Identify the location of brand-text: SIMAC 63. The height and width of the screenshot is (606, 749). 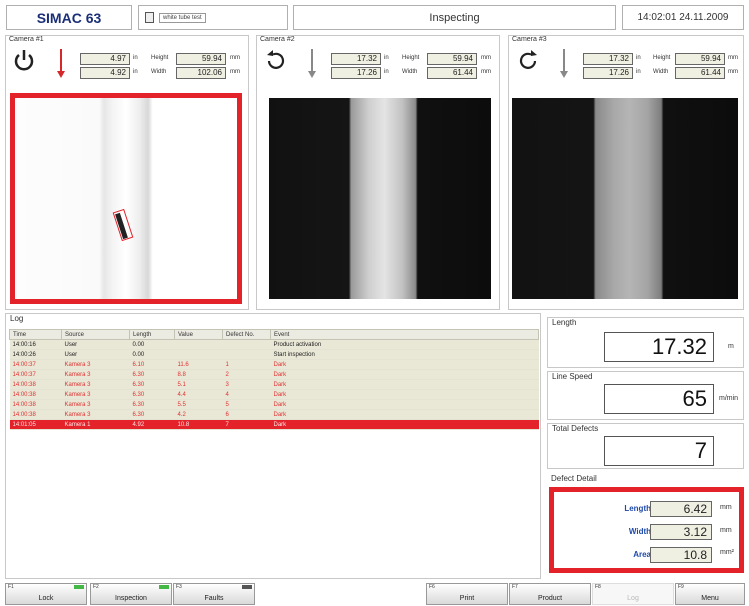
(69, 17).